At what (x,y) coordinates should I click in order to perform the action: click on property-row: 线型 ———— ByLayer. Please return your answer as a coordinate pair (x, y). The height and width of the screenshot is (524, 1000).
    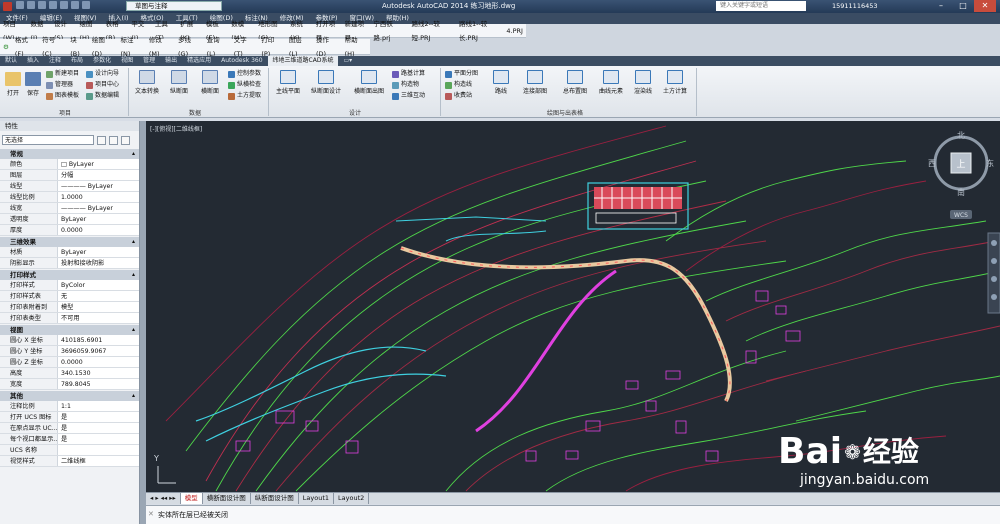
    Looking at the image, I should click on (69, 186).